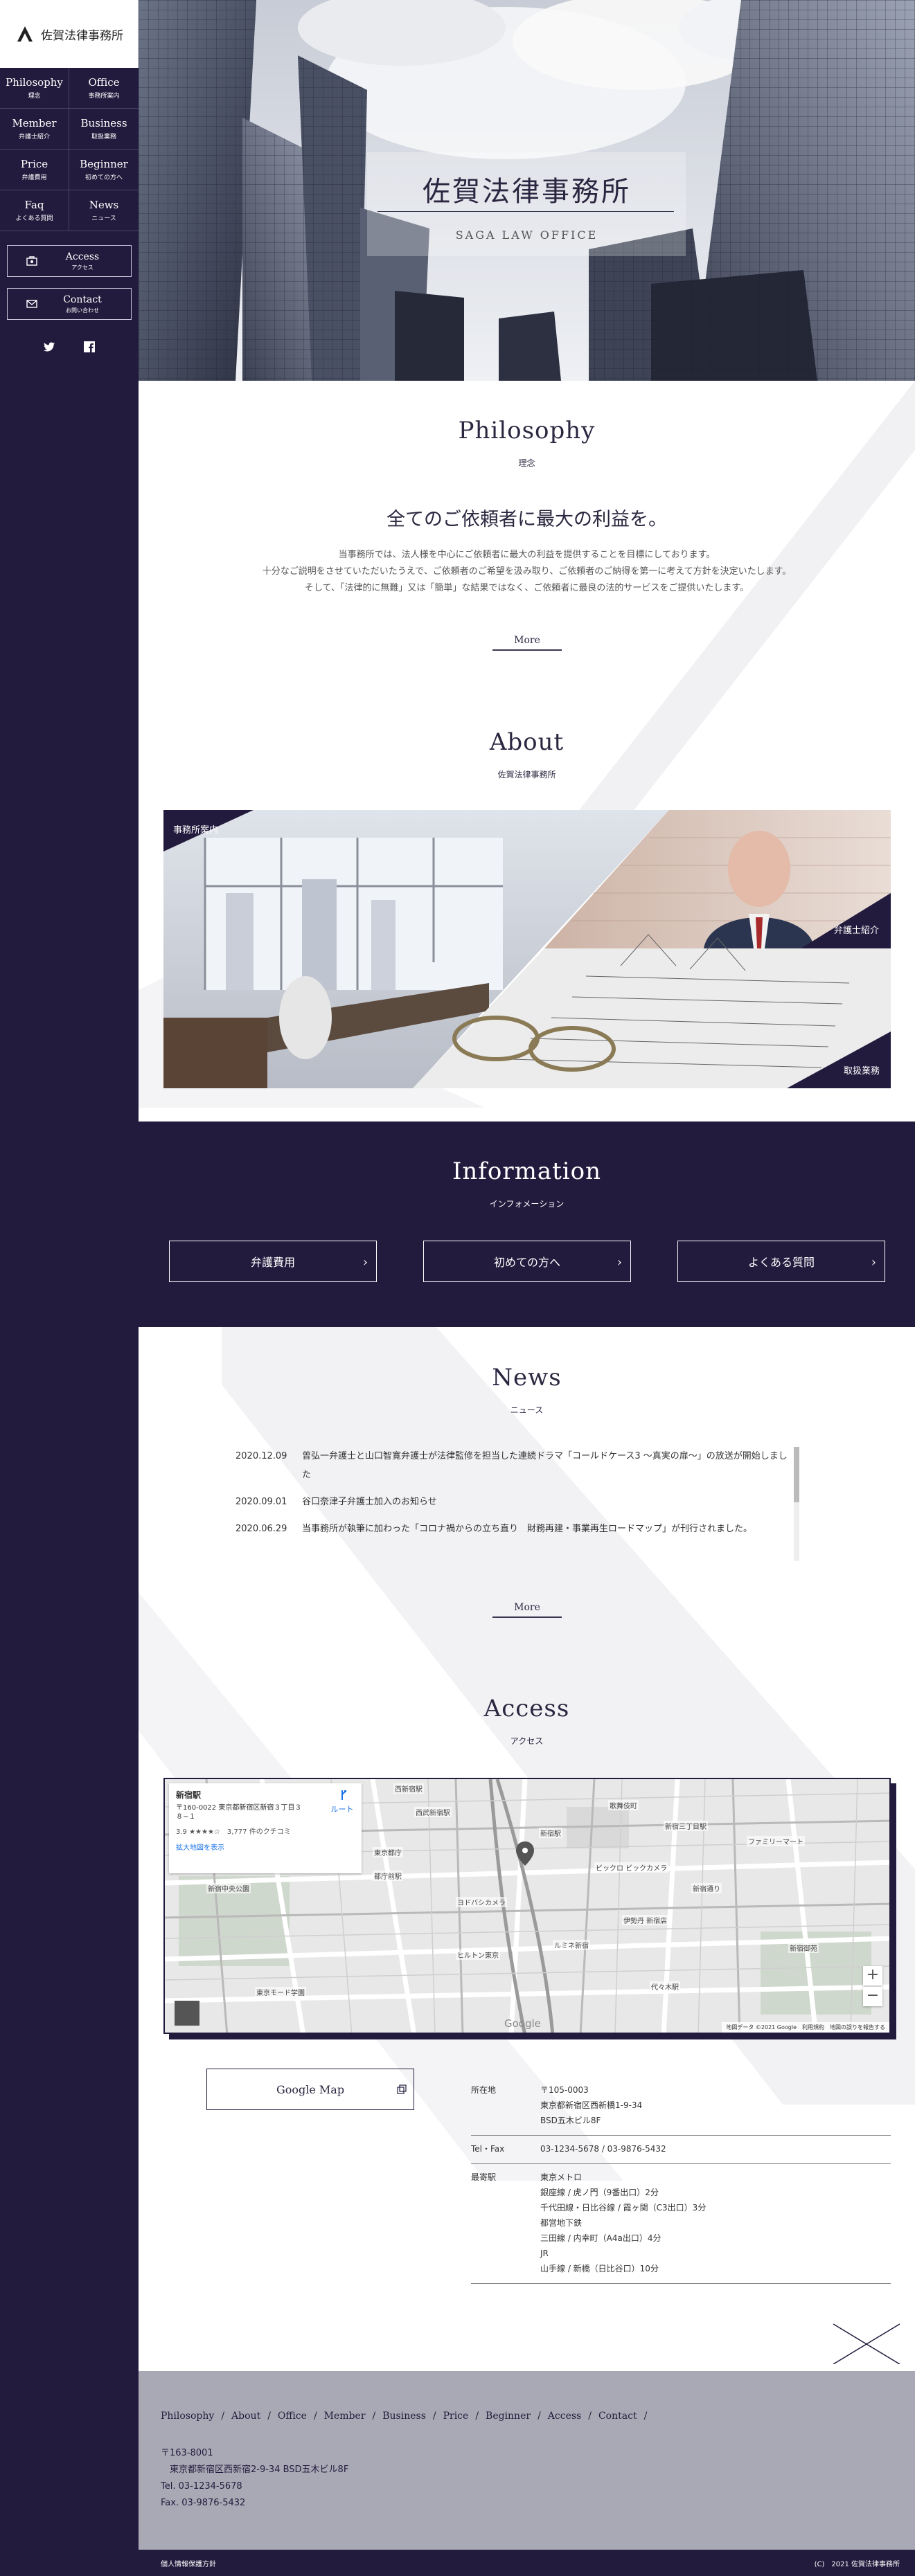 Image resolution: width=915 pixels, height=2576 pixels. What do you see at coordinates (408, 1789) in the screenshot?
I see `map-place-label: 西新宿駅` at bounding box center [408, 1789].